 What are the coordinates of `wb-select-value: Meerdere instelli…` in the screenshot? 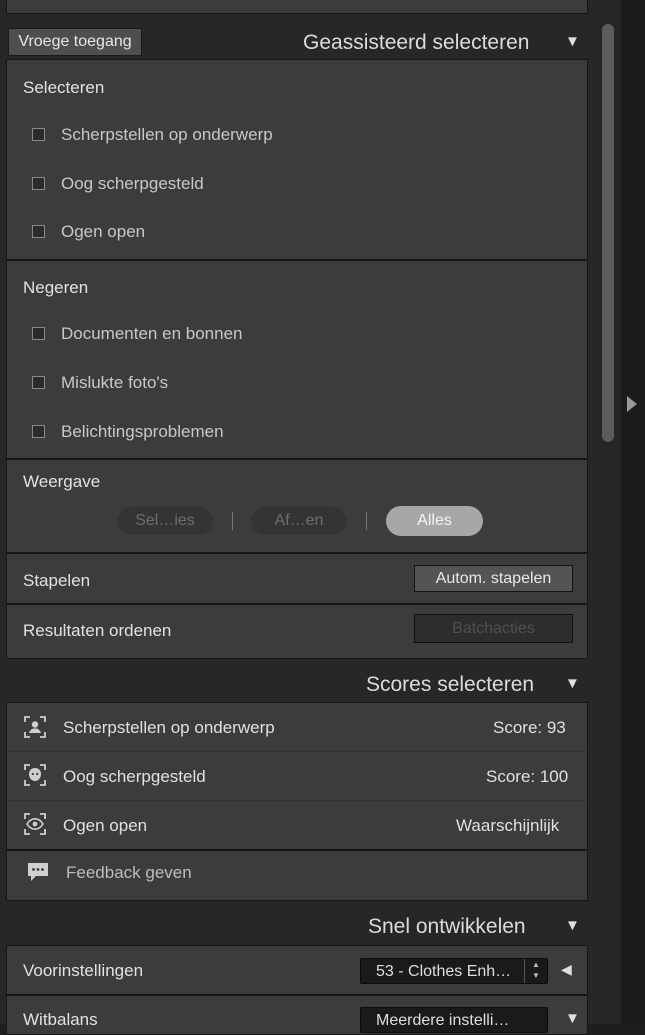 It's located at (443, 1020).